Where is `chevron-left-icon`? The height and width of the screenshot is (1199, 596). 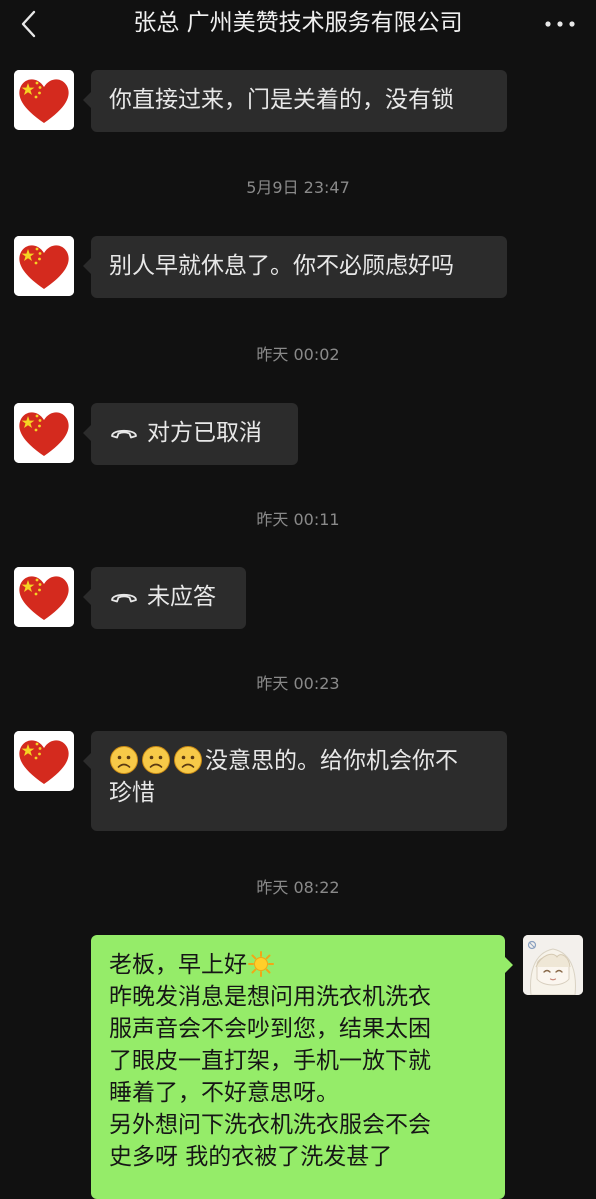 chevron-left-icon is located at coordinates (28, 24).